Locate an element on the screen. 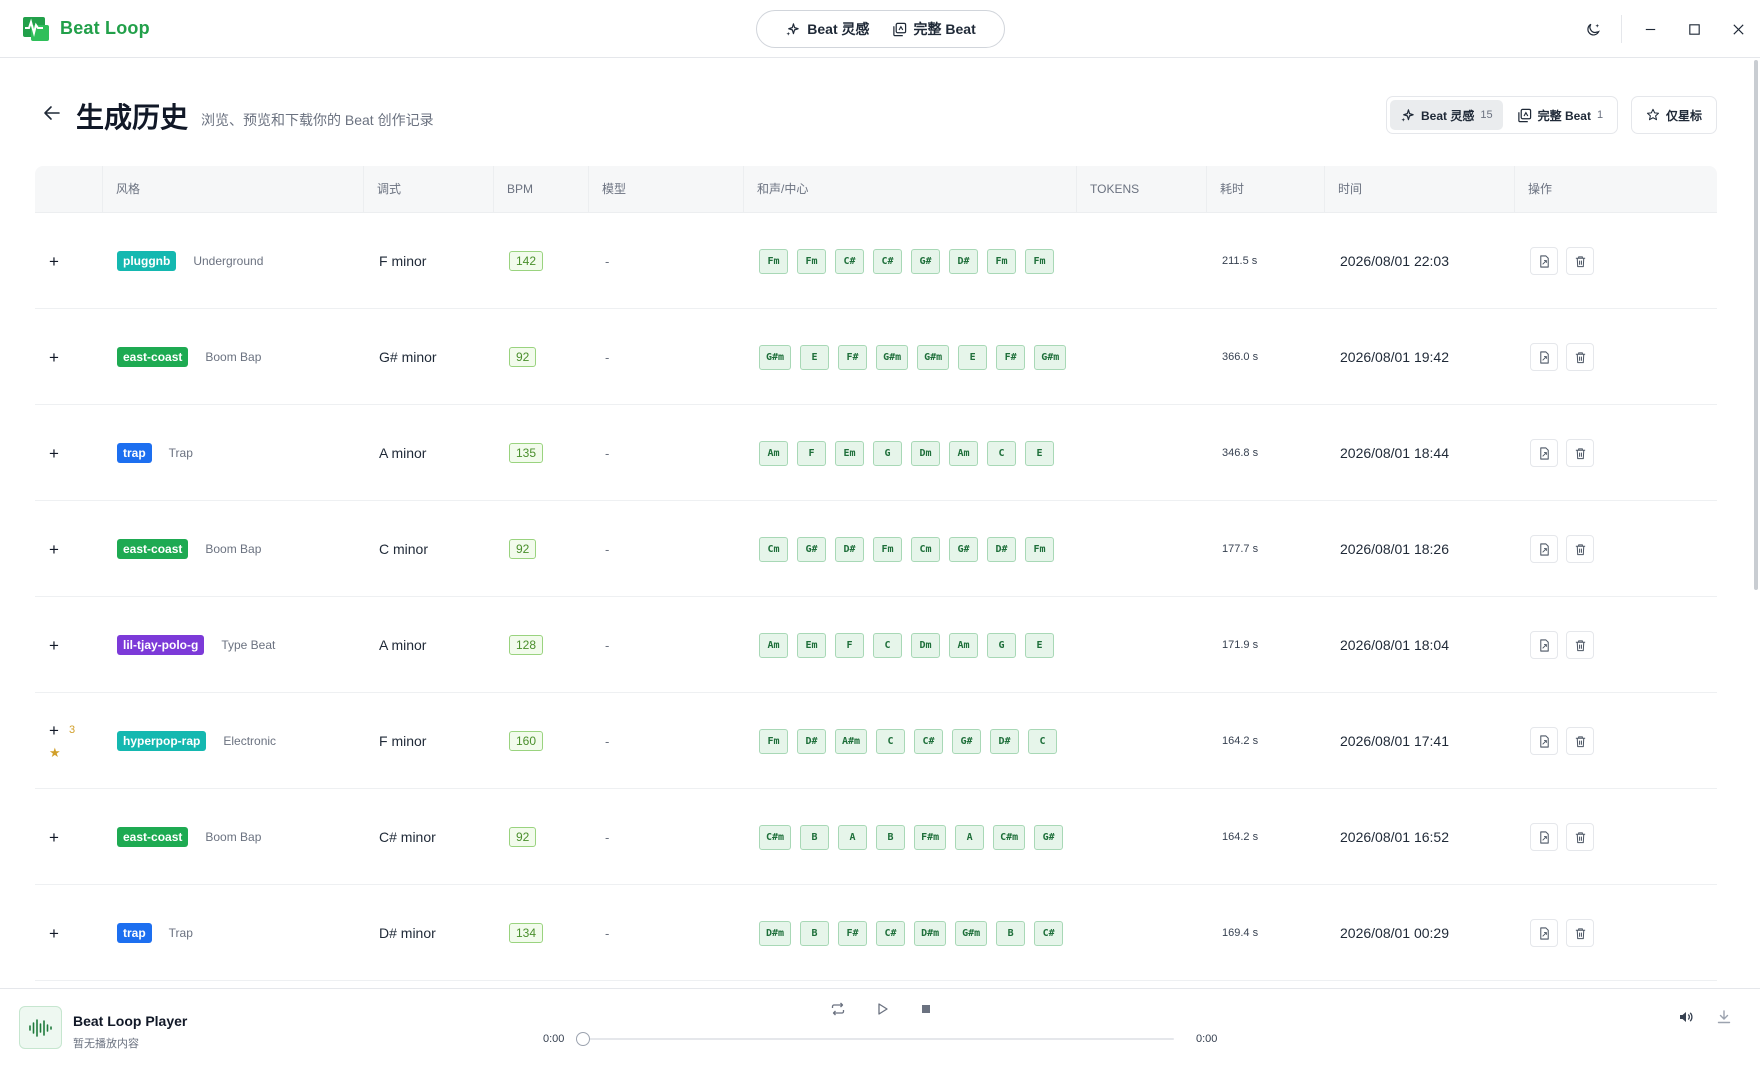 This screenshot has height=1067, width=1760. chord-chip: F is located at coordinates (849, 645).